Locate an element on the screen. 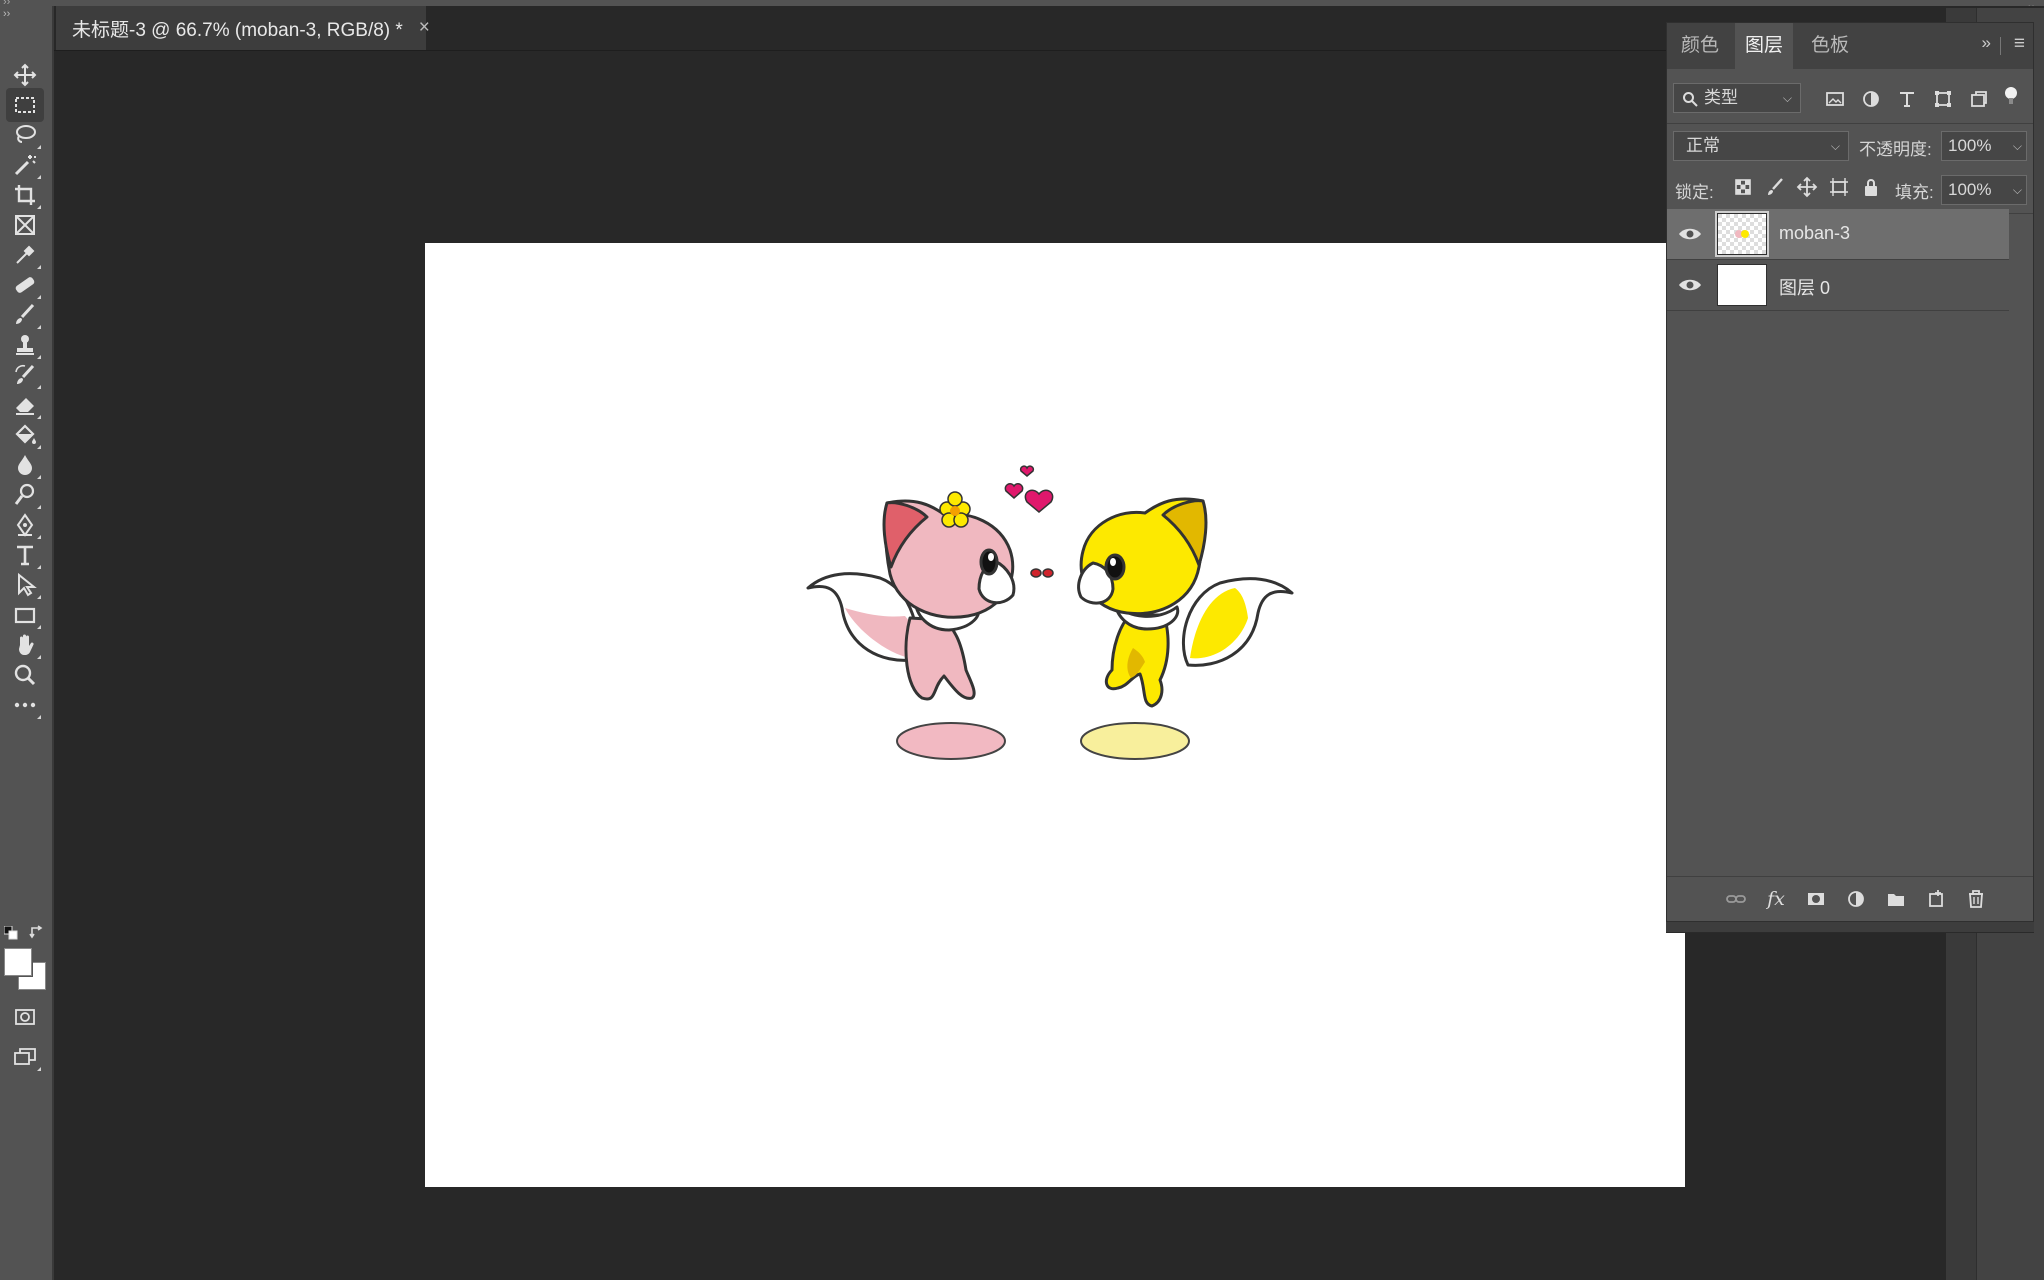  quick-mask-button is located at coordinates (25, 1017).